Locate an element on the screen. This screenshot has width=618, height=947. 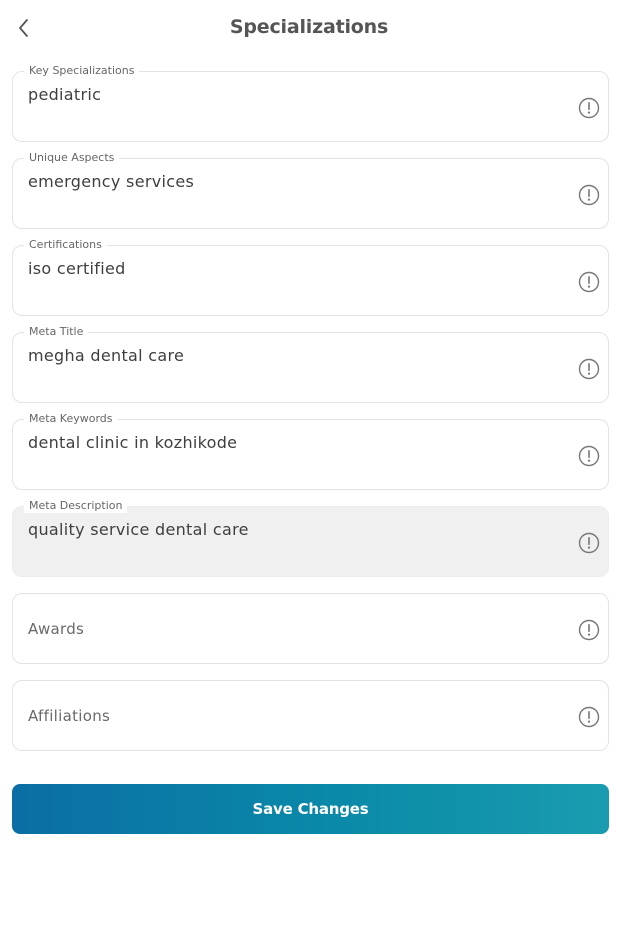
field-label: Unique Aspects is located at coordinates (72, 158).